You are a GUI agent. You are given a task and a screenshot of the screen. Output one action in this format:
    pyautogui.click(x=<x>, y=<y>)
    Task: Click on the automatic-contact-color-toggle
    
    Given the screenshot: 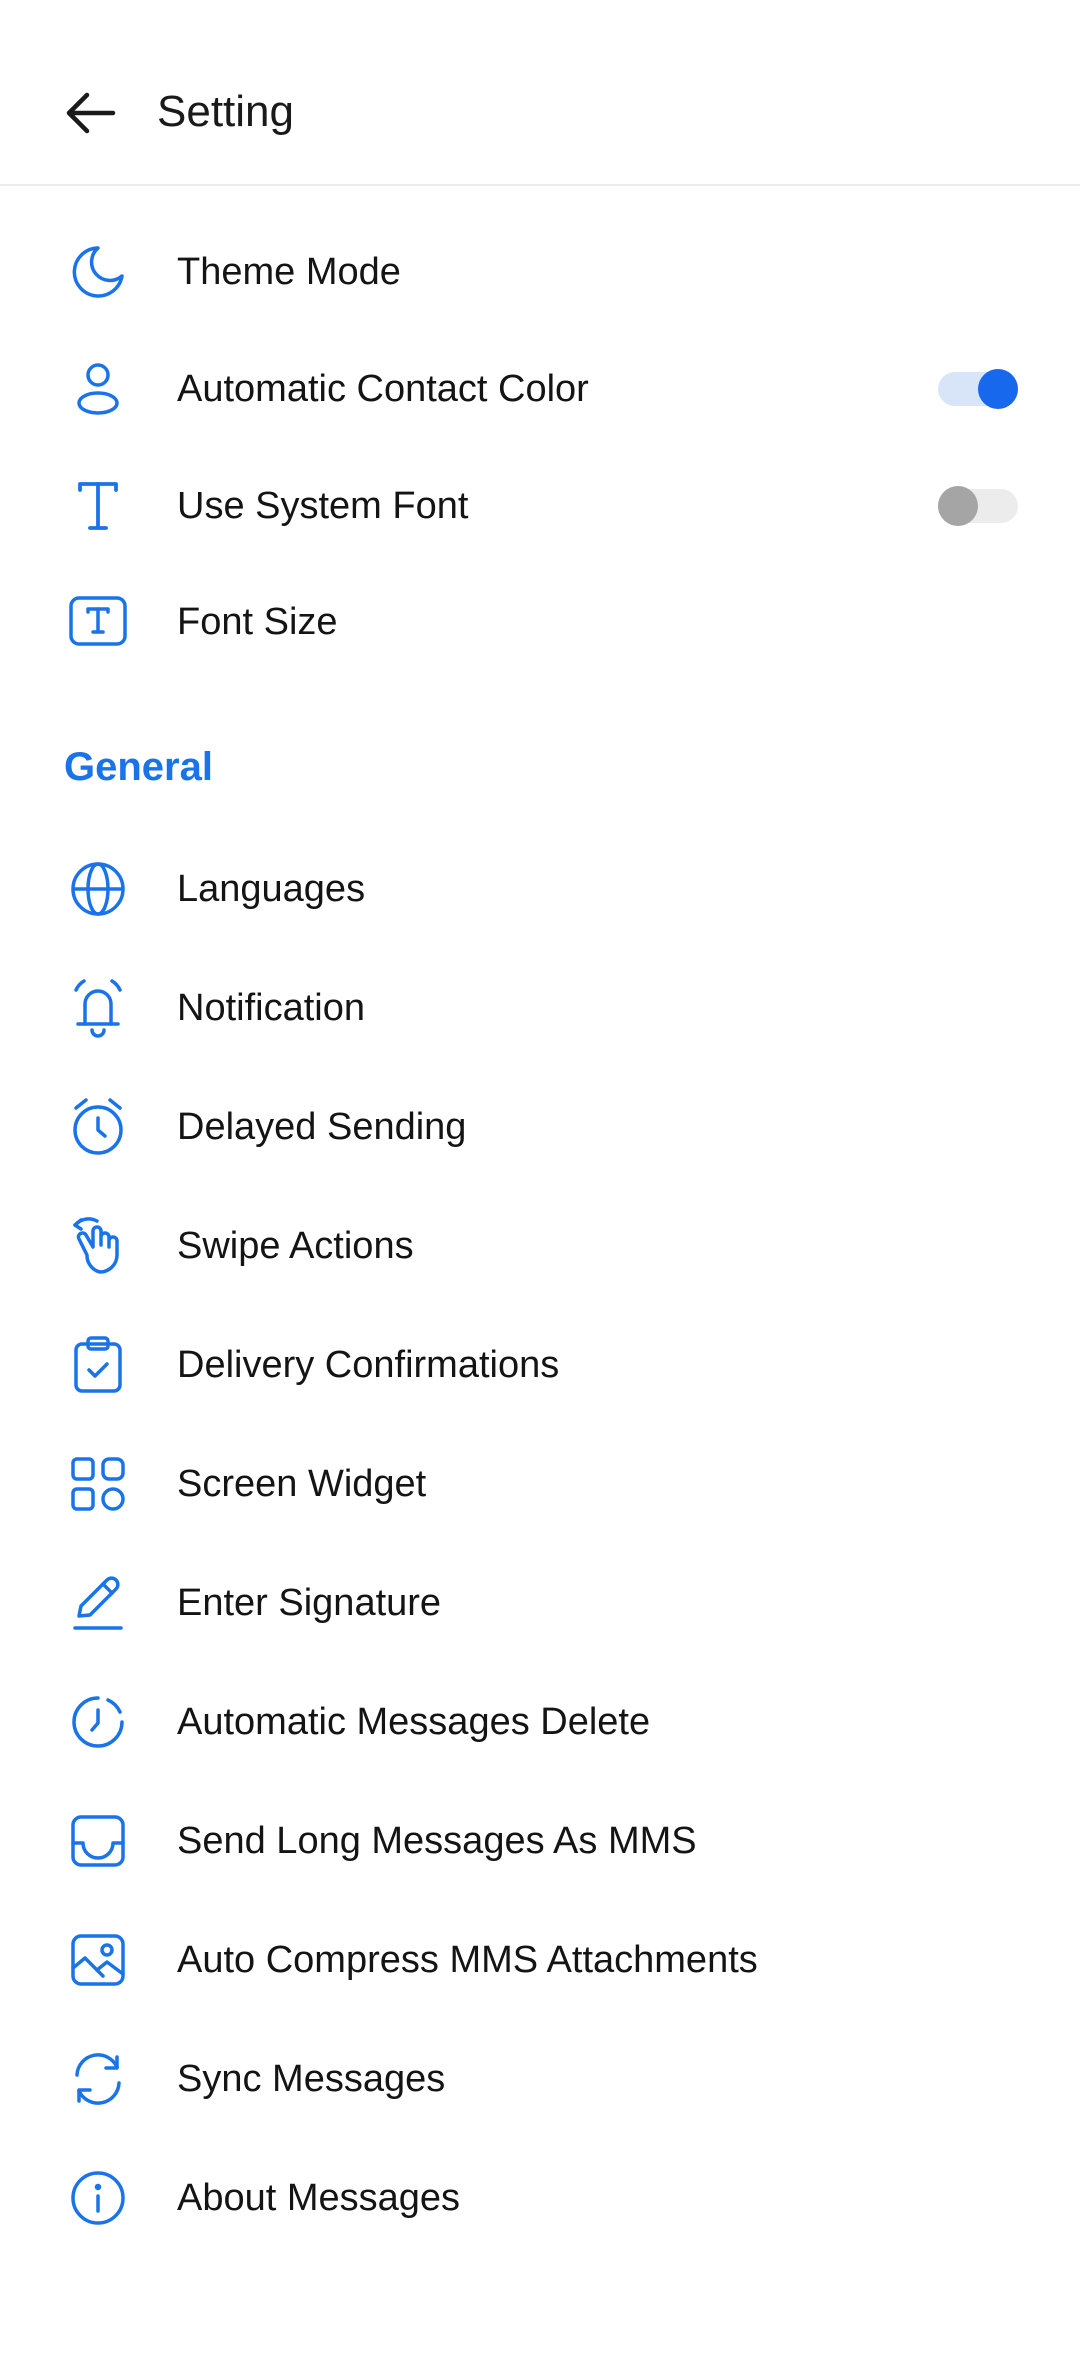 What is the action you would take?
    pyautogui.click(x=978, y=389)
    